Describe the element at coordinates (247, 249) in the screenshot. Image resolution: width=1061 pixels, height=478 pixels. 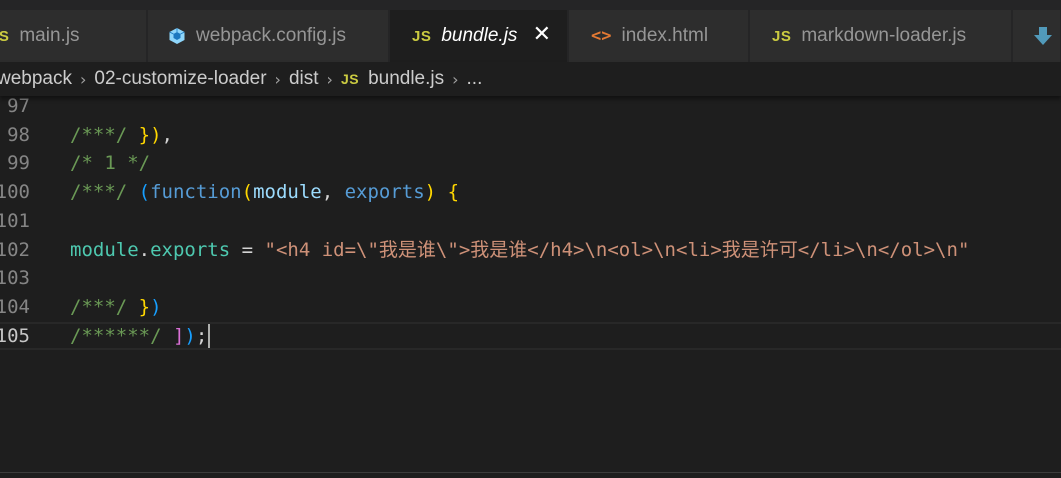
I see `code-token: =` at that location.